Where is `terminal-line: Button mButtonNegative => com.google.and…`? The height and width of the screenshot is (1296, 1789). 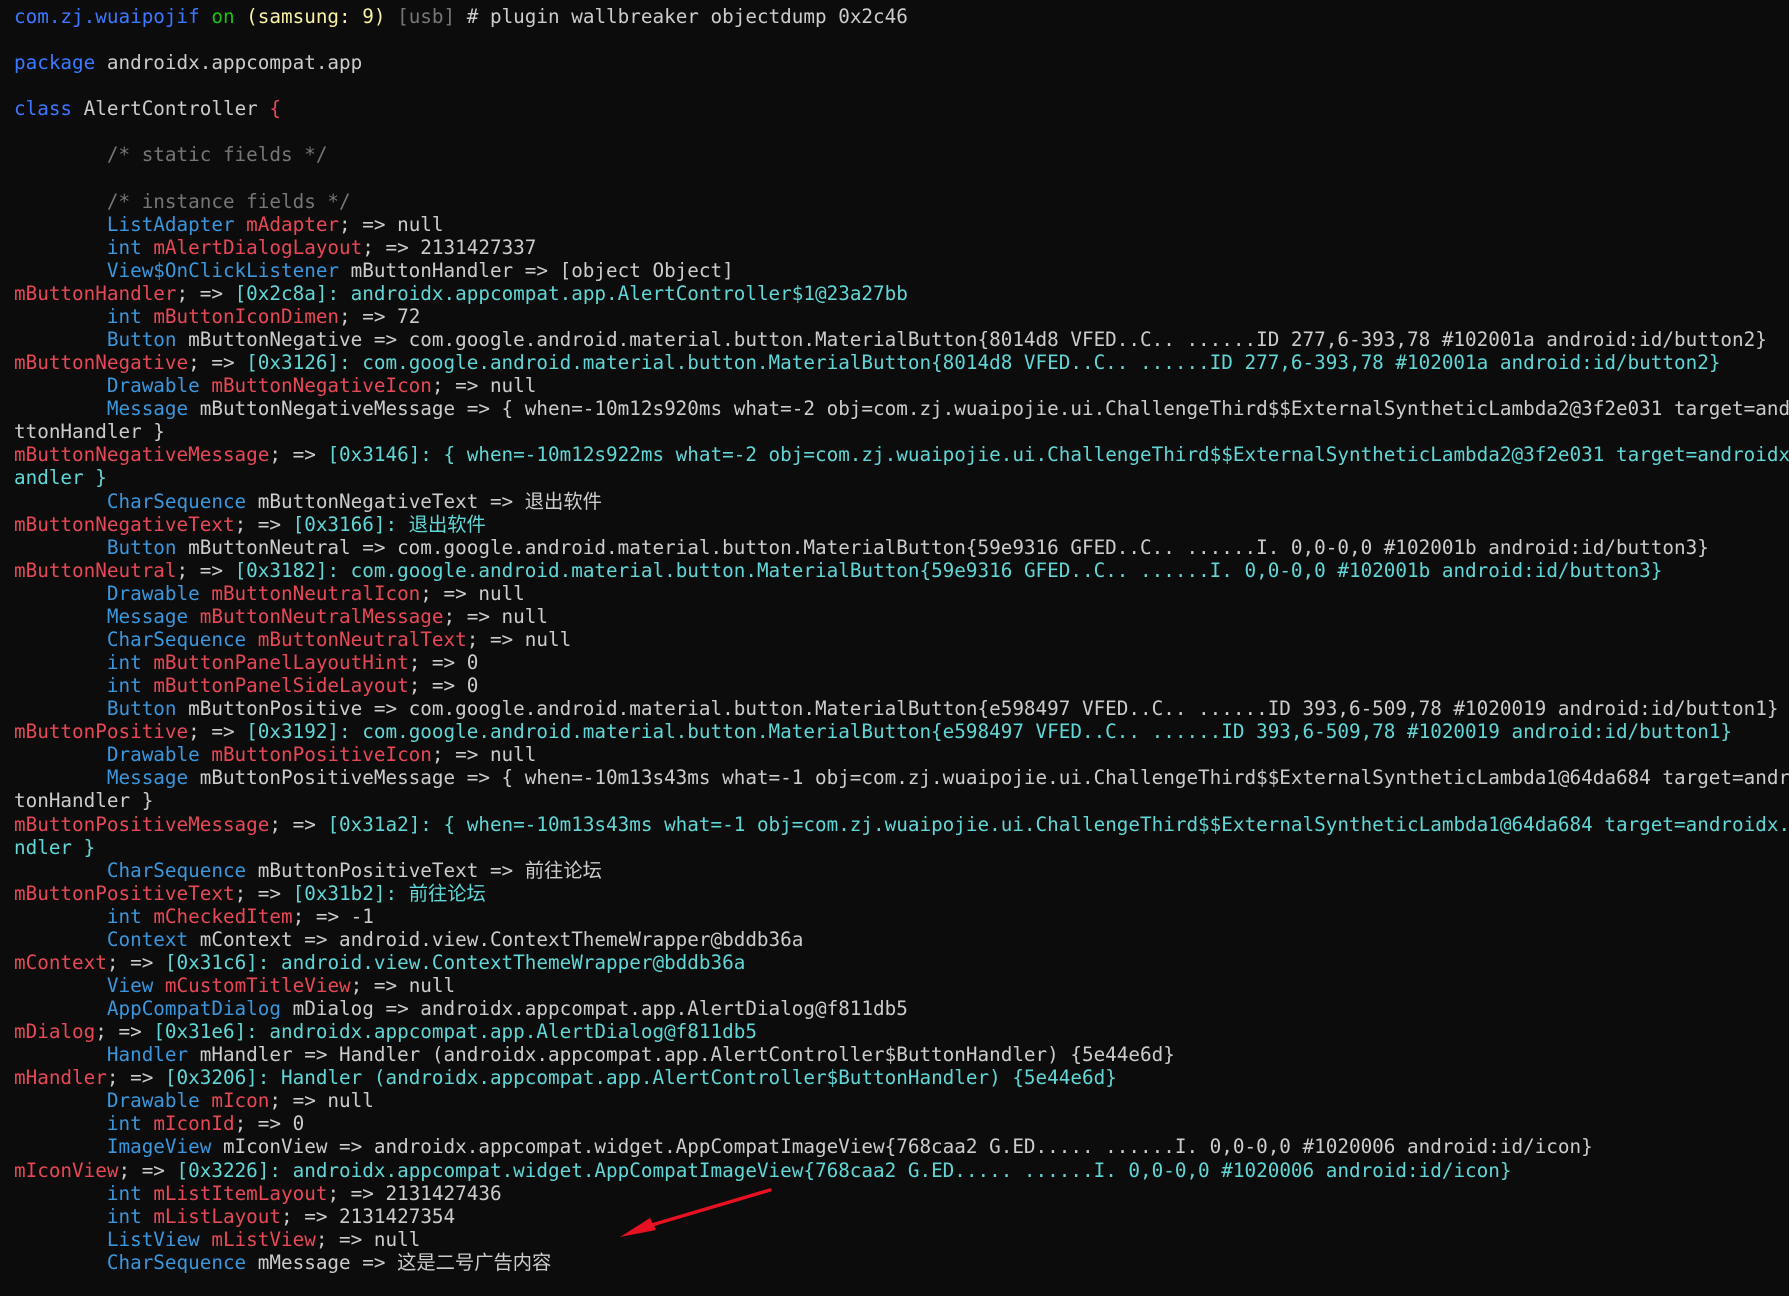 terminal-line: Button mButtonNegative => com.google.and… is located at coordinates (890, 339).